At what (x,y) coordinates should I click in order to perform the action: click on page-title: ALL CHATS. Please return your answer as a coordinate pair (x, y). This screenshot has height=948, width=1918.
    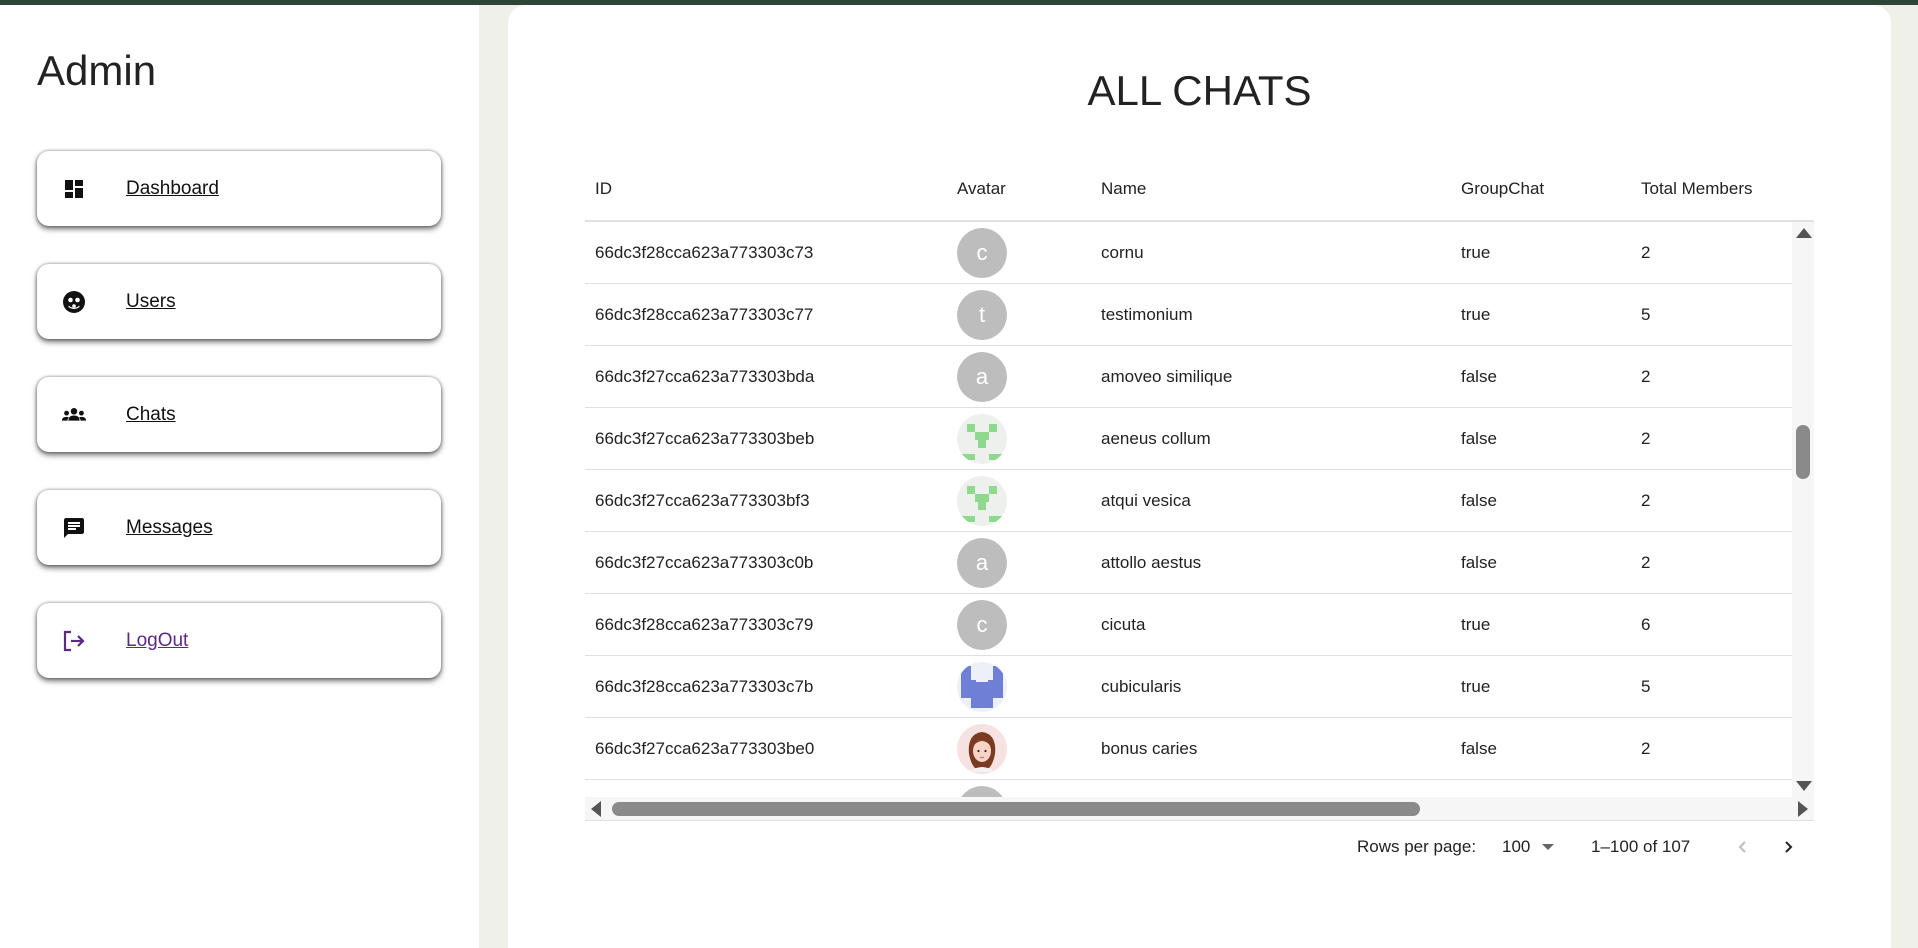
    Looking at the image, I should click on (1199, 90).